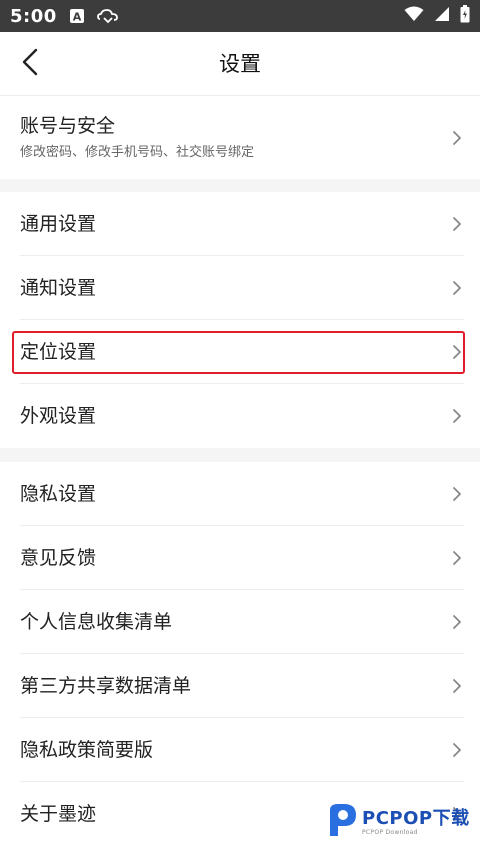  I want to click on settings-item-subtitle: 修改密码、修改手机号码、社交账号绑定, so click(137, 152).